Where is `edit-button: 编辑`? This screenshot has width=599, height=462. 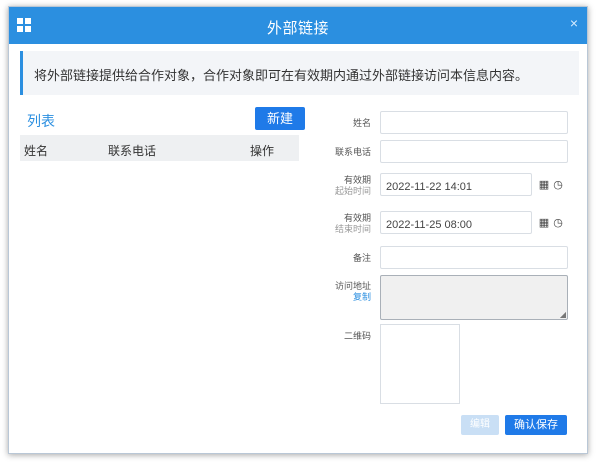
edit-button: 编辑 is located at coordinates (480, 425).